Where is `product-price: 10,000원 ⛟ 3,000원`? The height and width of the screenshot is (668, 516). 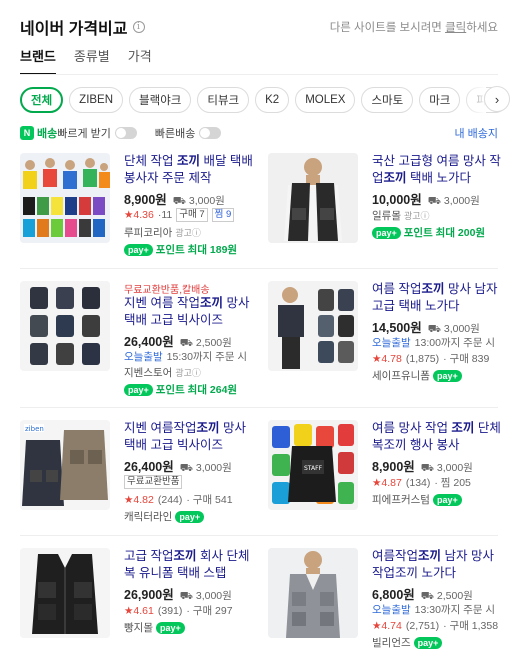 product-price: 10,000원 ⛟ 3,000원 is located at coordinates (426, 200).